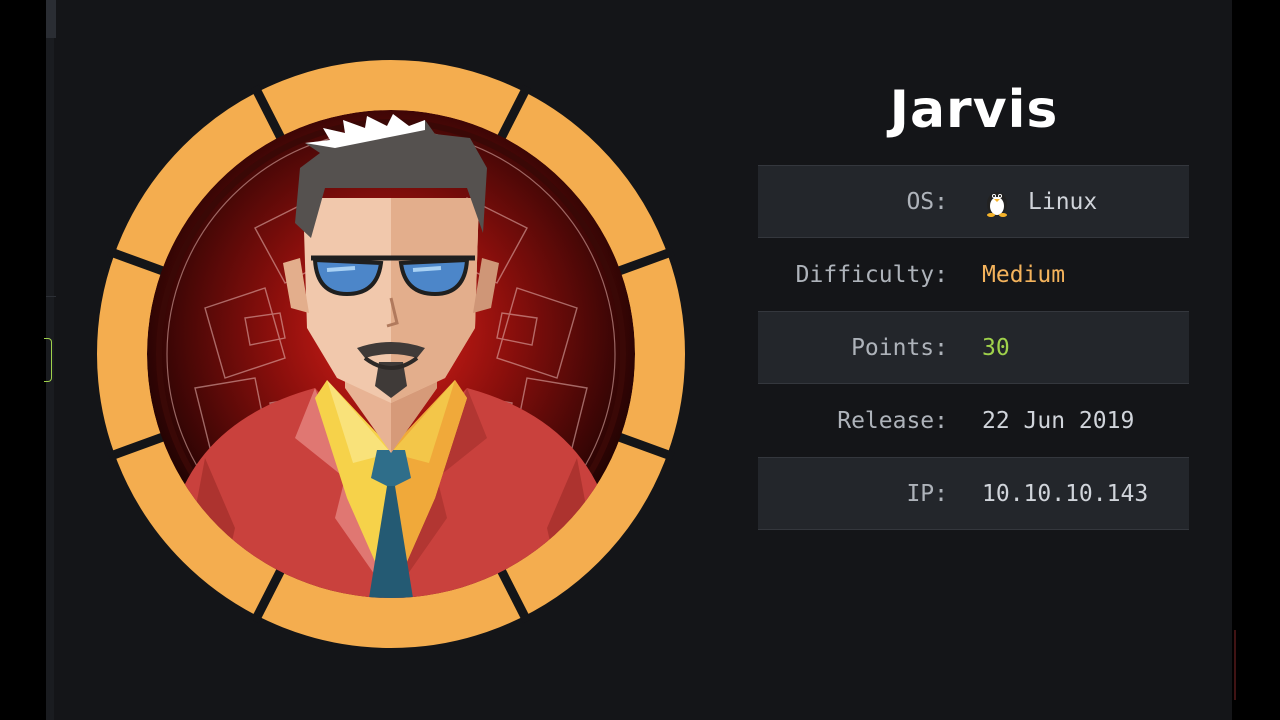 The image size is (1280, 720). Describe the element at coordinates (1058, 420) in the screenshot. I see `release-value: 22 Jun 2019` at that location.